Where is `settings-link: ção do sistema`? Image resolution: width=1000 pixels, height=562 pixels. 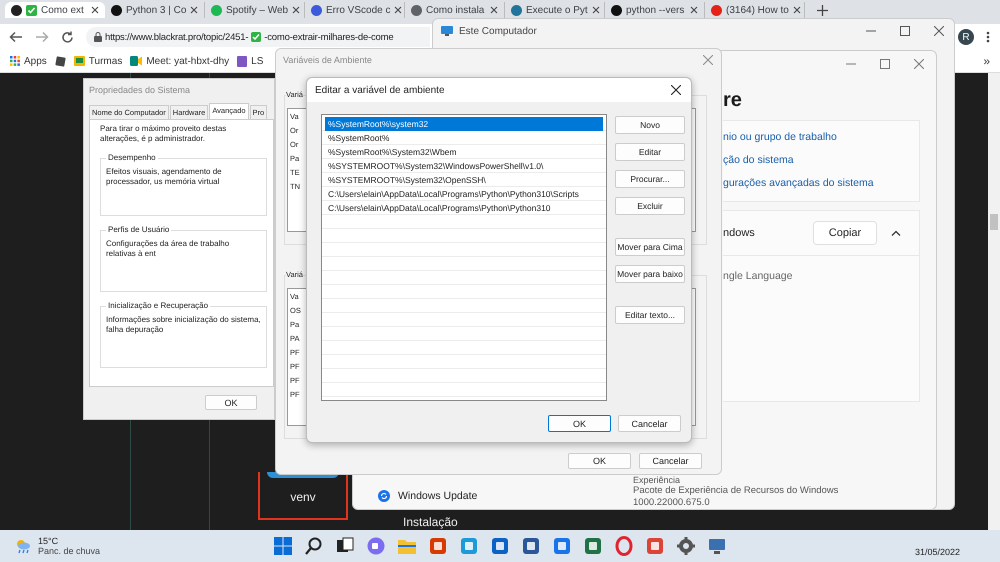
settings-link: ção do sistema is located at coordinates (821, 160).